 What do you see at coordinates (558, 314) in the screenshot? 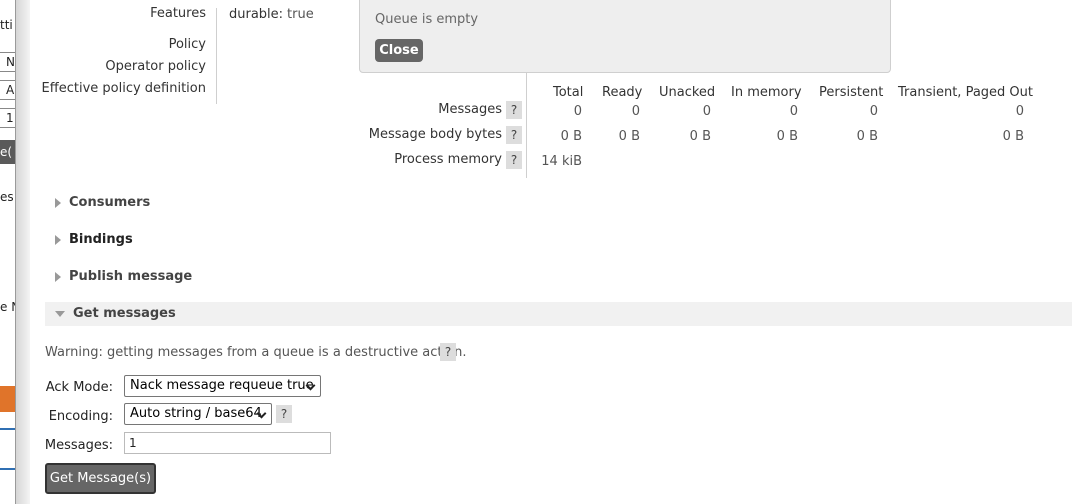
I see `section-get-messages: Get messages` at bounding box center [558, 314].